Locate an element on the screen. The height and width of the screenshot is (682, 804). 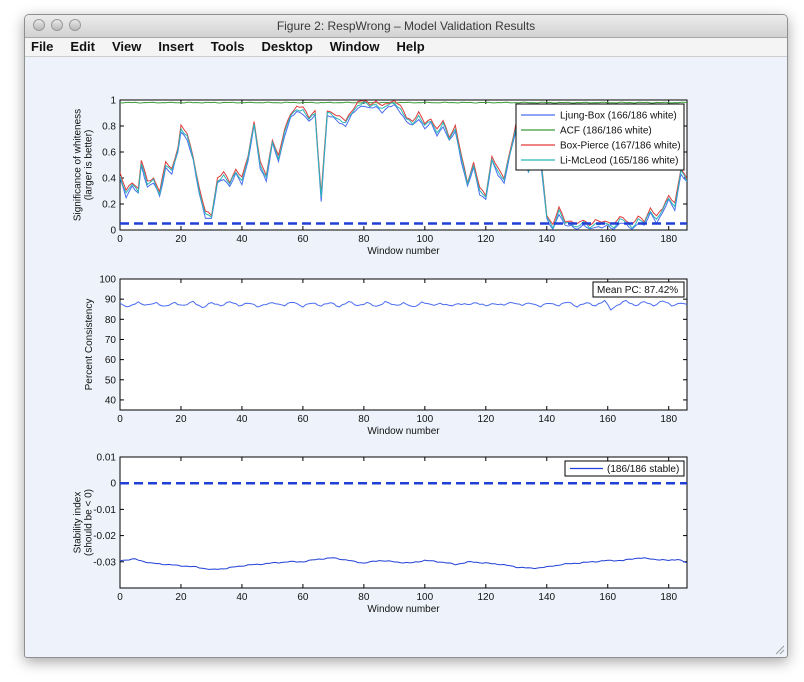
y-tick-label: 0.4 is located at coordinates (109, 179).